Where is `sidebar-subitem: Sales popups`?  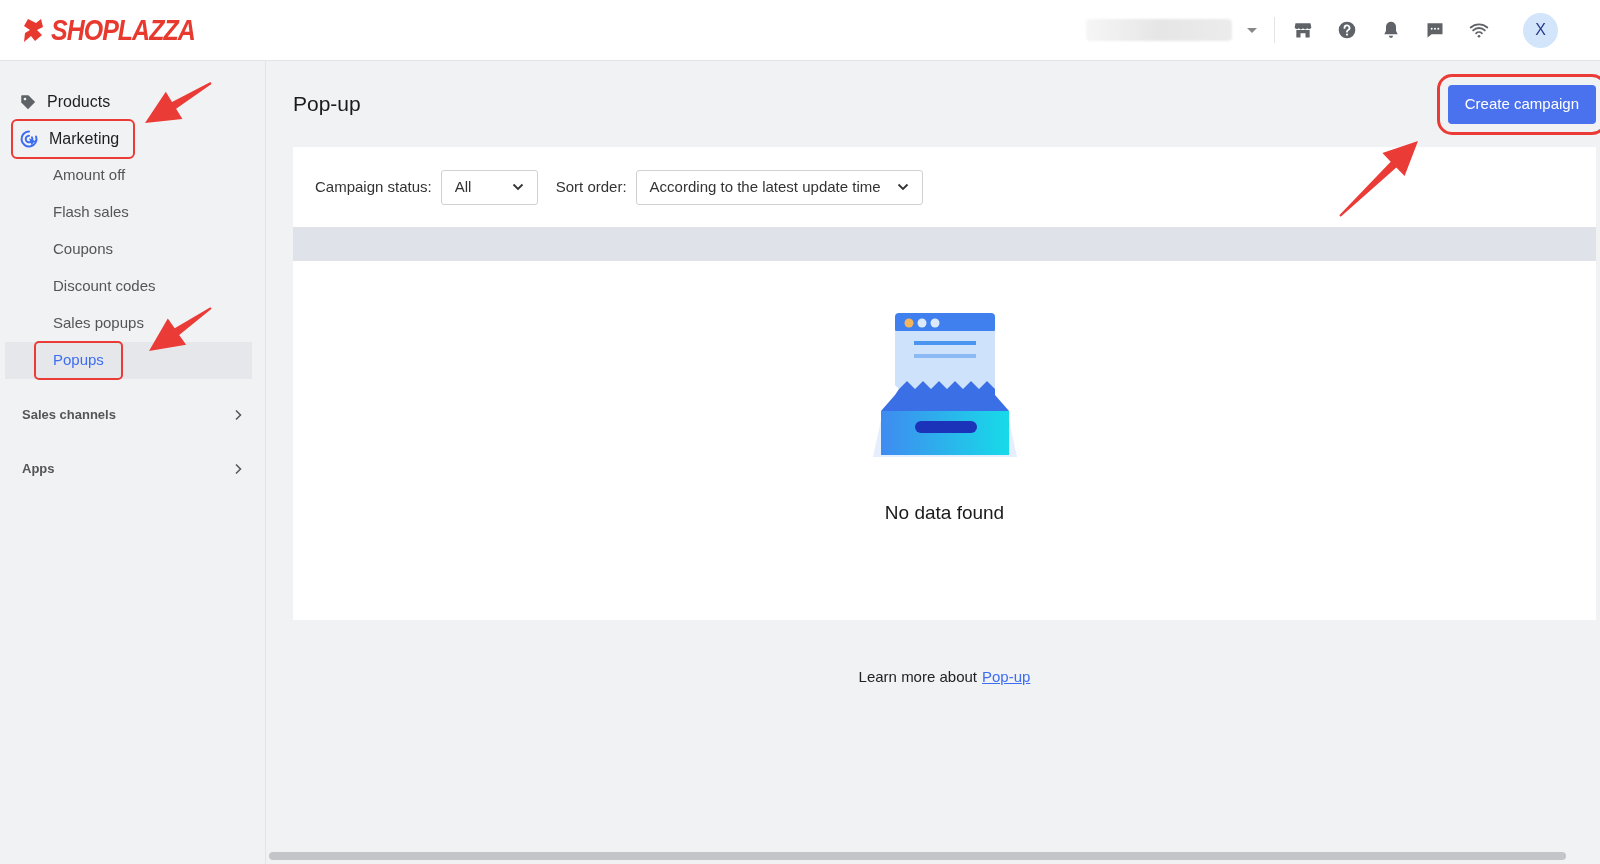 sidebar-subitem: Sales popups is located at coordinates (98, 323).